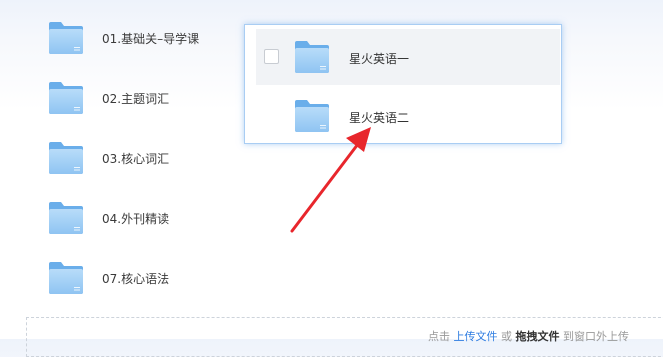 Image resolution: width=663 pixels, height=357 pixels. I want to click on drag-files-text: 拖拽文件, so click(537, 336).